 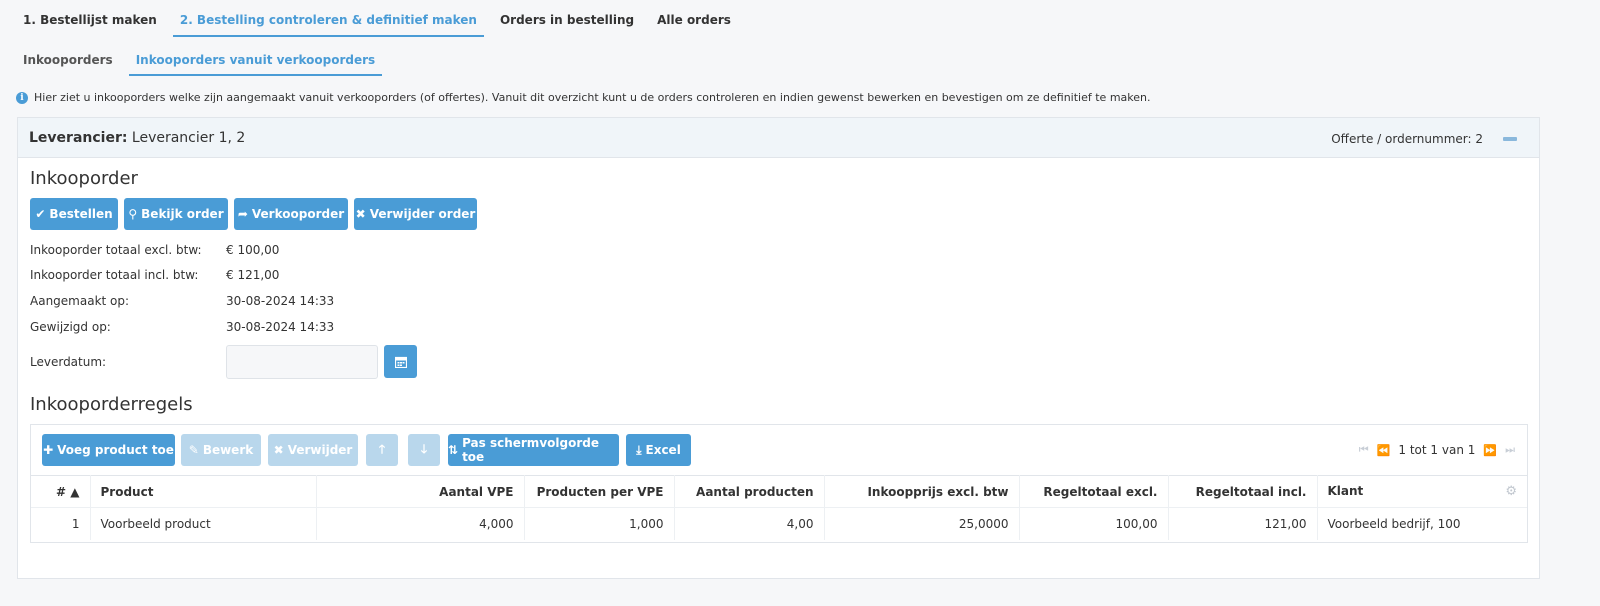 I want to click on cell-producten-per-vpe: 1,000, so click(x=599, y=523).